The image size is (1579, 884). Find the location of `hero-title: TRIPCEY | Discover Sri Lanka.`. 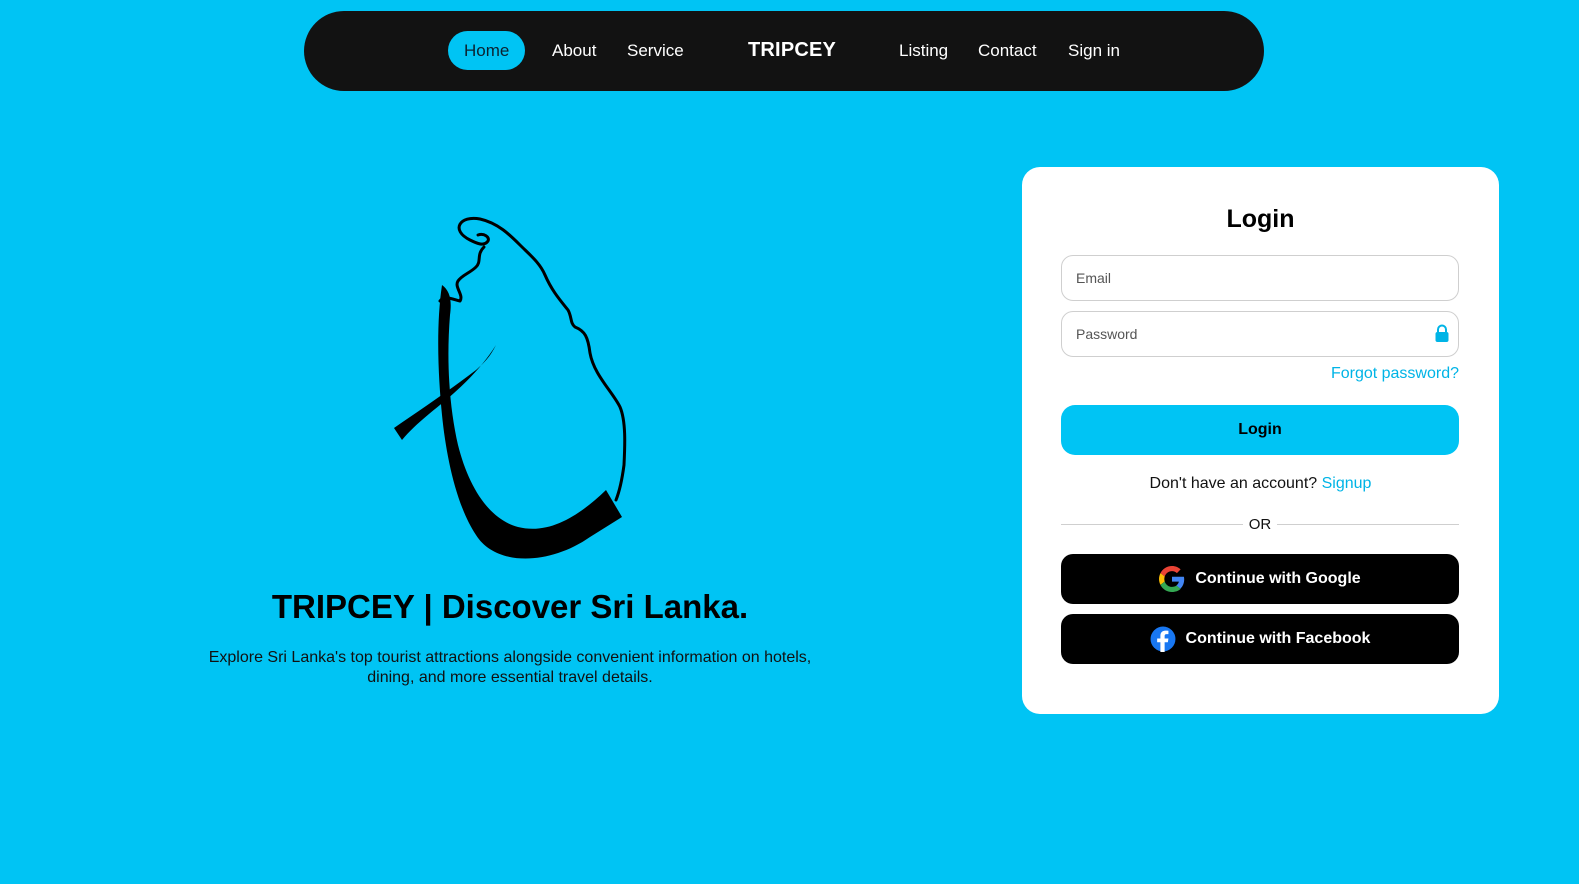

hero-title: TRIPCEY | Discover Sri Lanka. is located at coordinates (510, 606).